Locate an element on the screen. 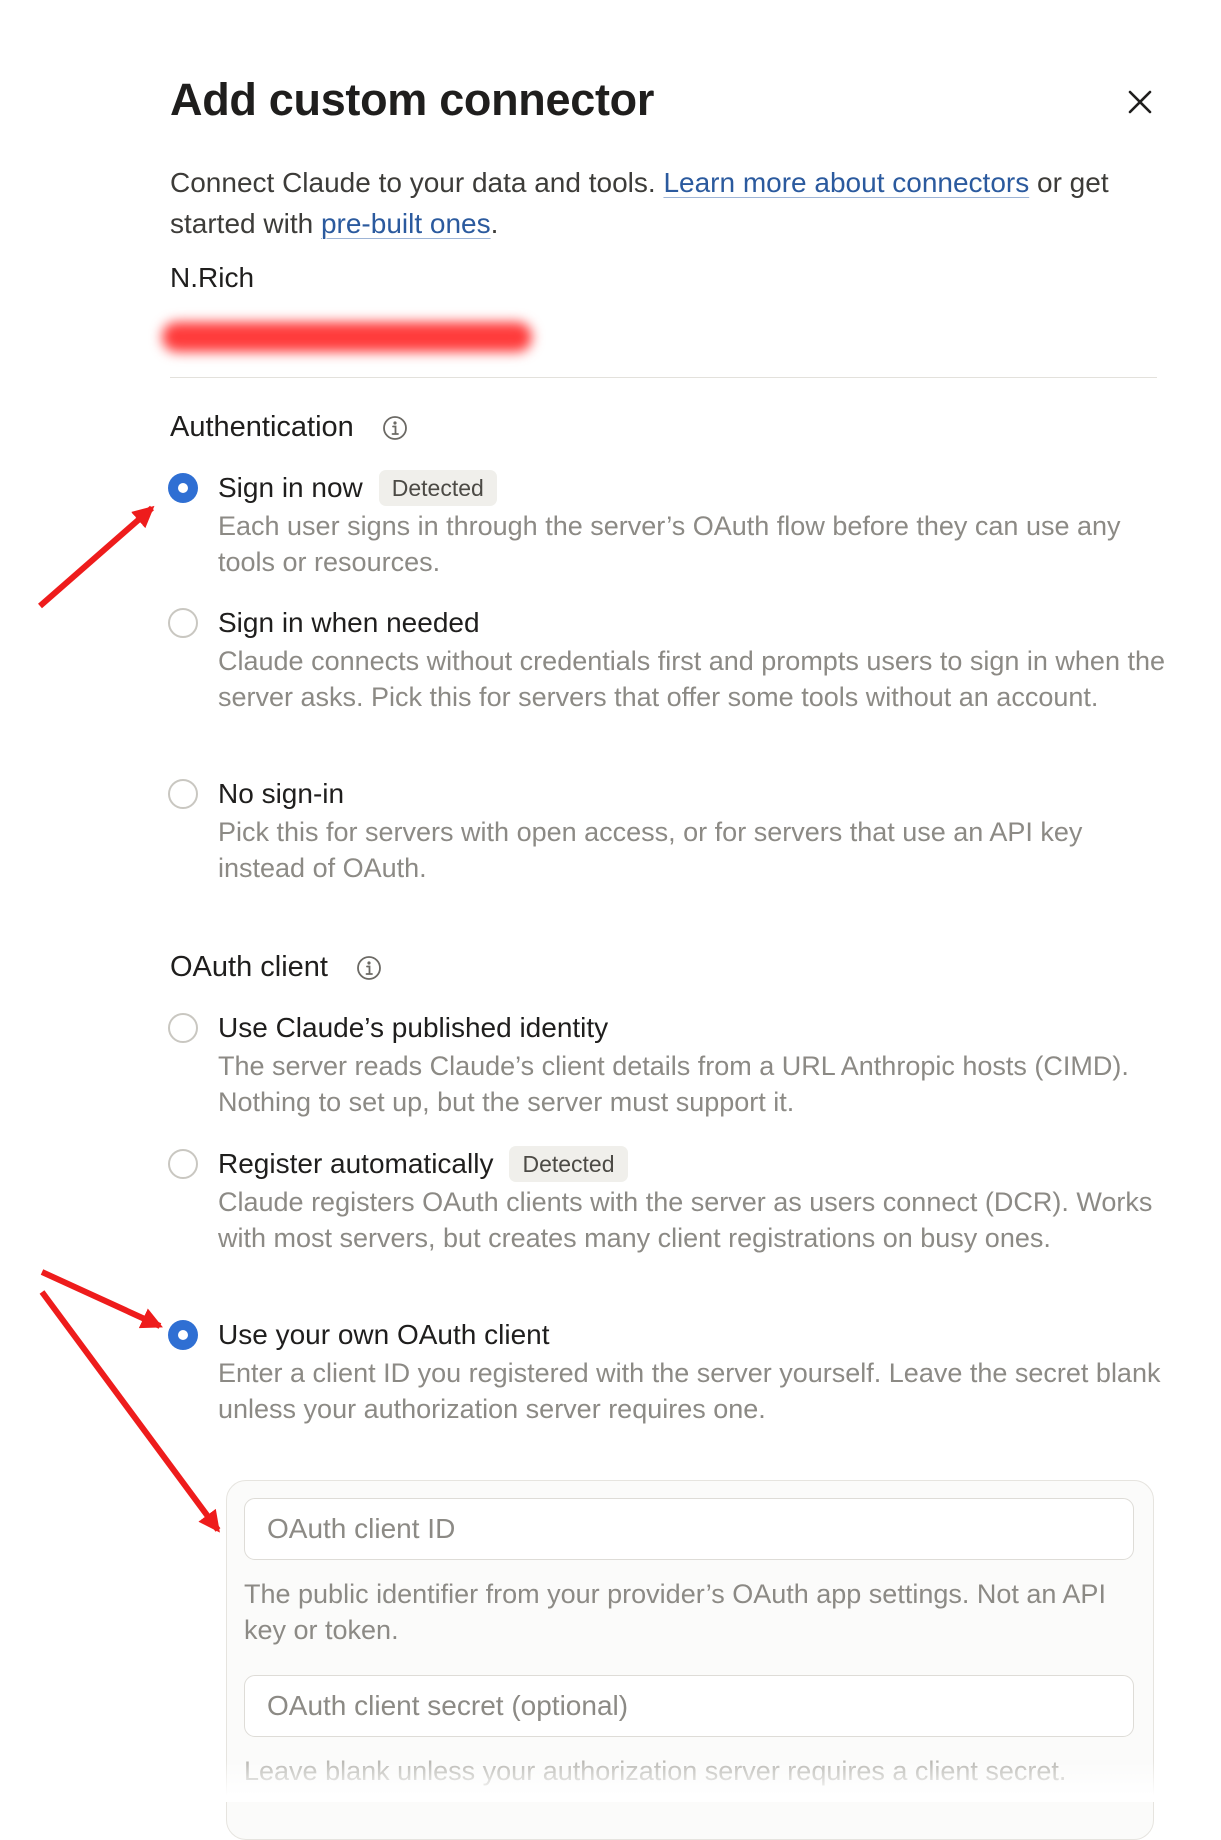  oauth-radio-published-identity is located at coordinates (183, 1028).